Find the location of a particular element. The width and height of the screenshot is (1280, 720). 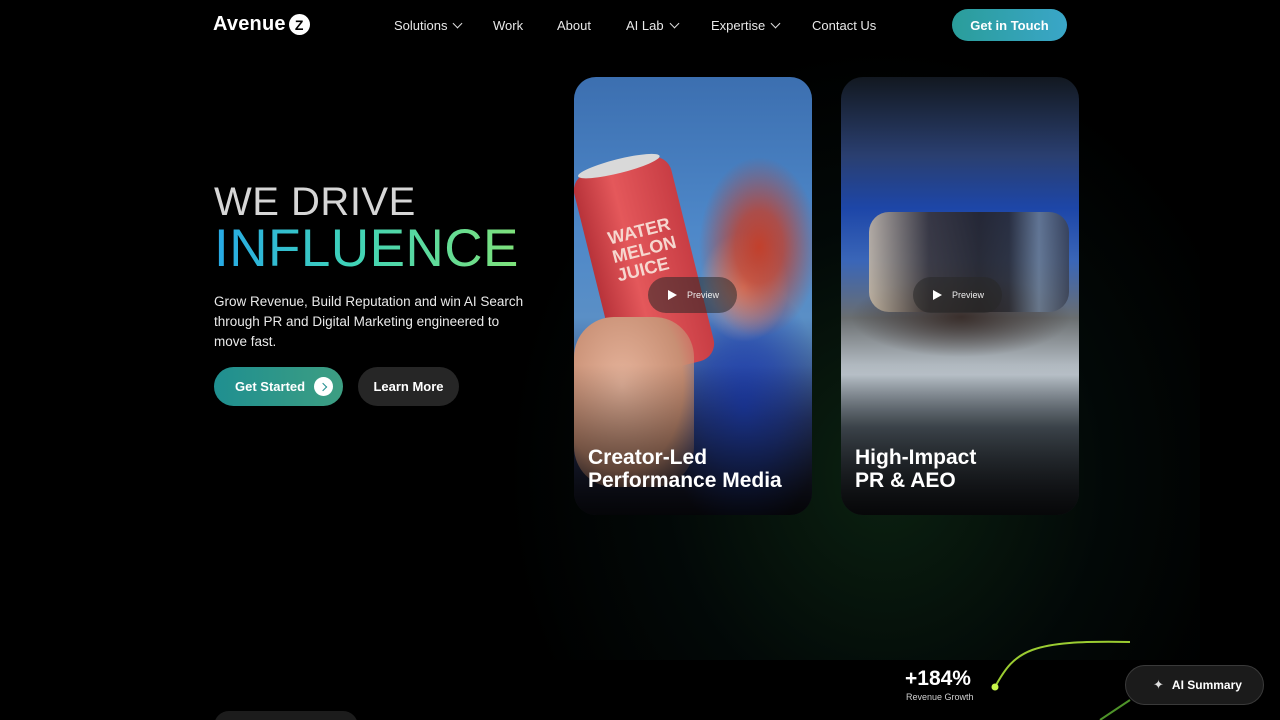

stat-label: Revenue Growth is located at coordinates (940, 697).